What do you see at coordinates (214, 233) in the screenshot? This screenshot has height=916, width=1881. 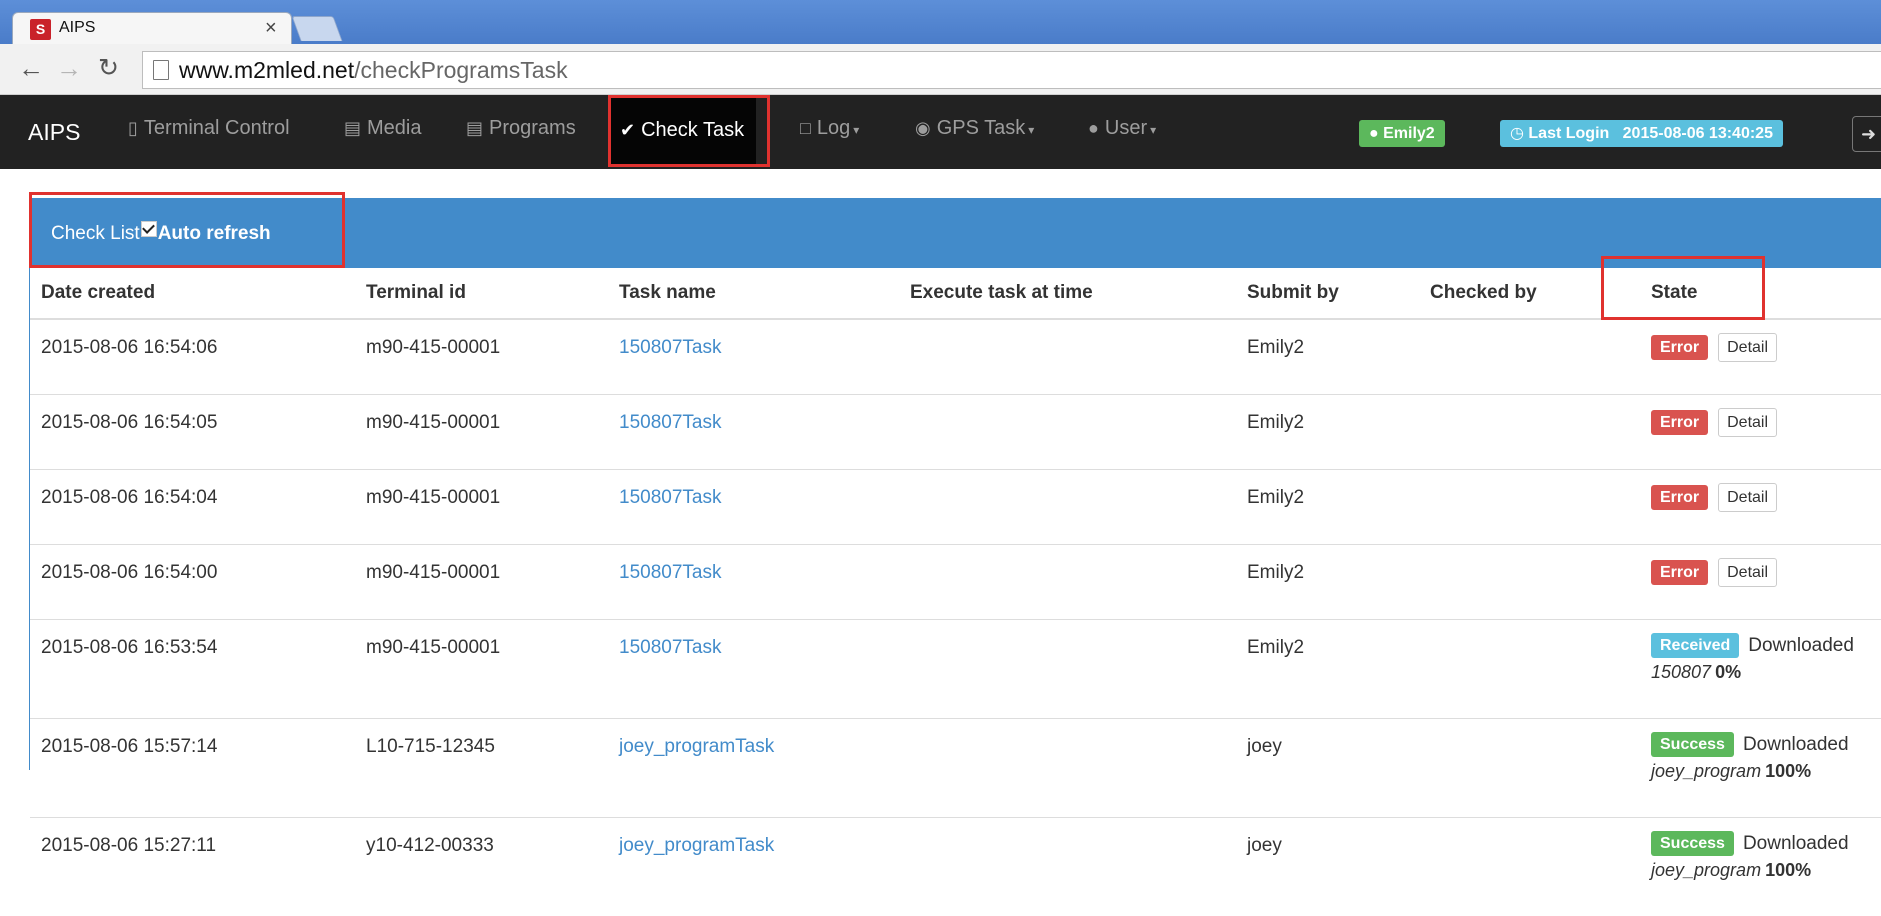 I see `auto-refresh-label: Auto refresh` at bounding box center [214, 233].